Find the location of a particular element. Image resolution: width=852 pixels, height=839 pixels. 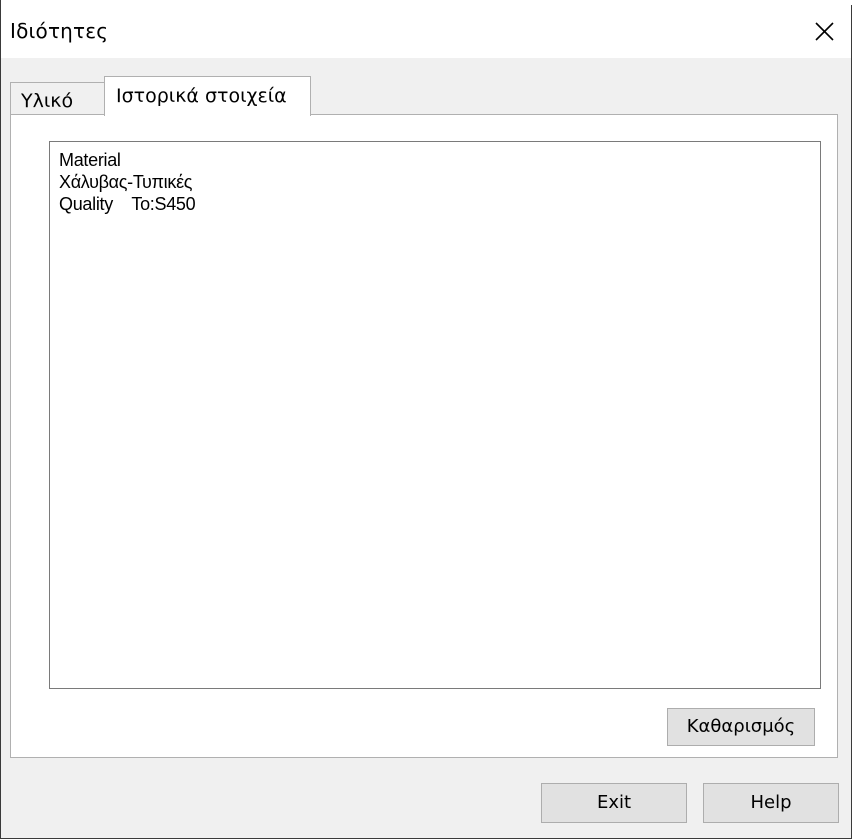

close-button is located at coordinates (825, 31).